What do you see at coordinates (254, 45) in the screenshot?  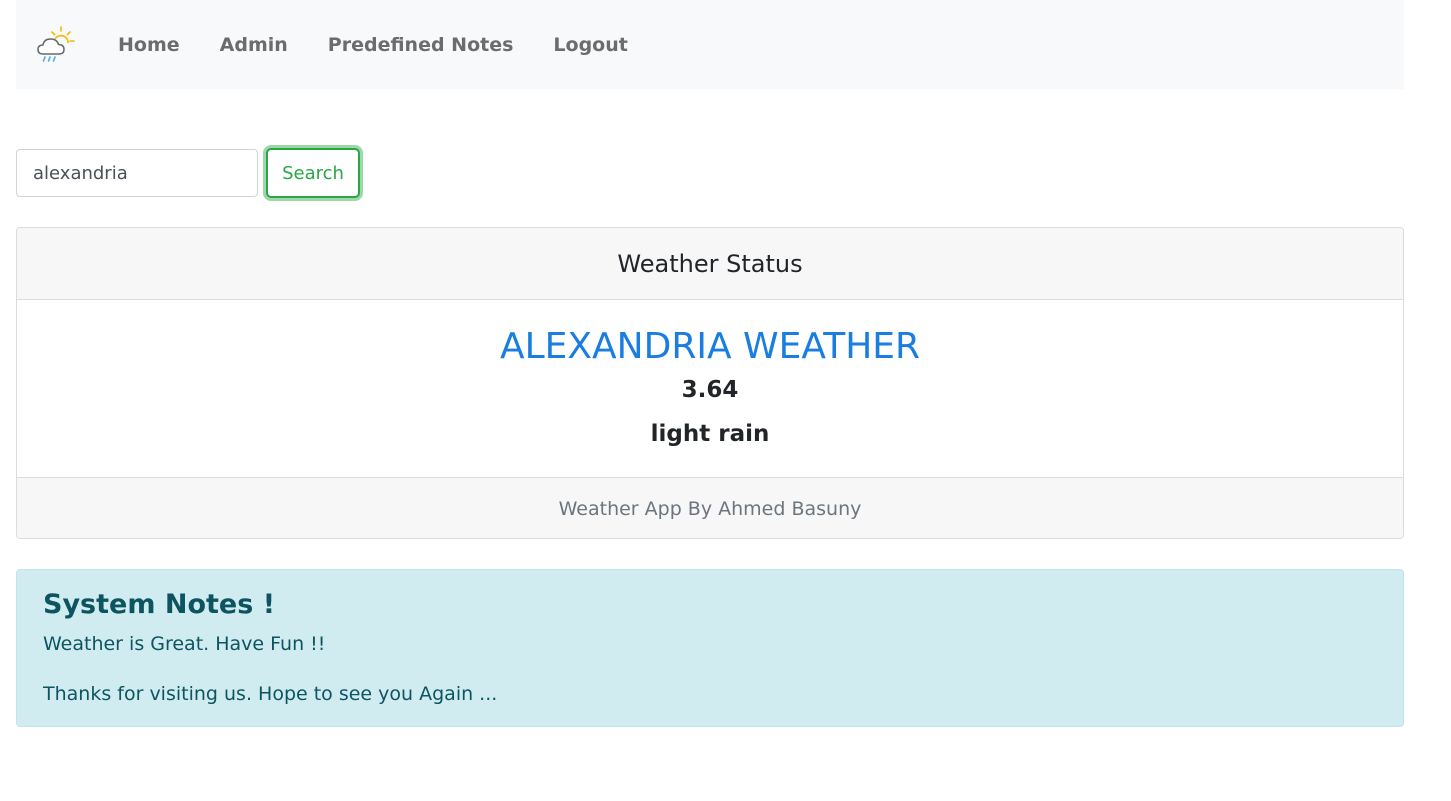 I see `nav-link-admin: Admin` at bounding box center [254, 45].